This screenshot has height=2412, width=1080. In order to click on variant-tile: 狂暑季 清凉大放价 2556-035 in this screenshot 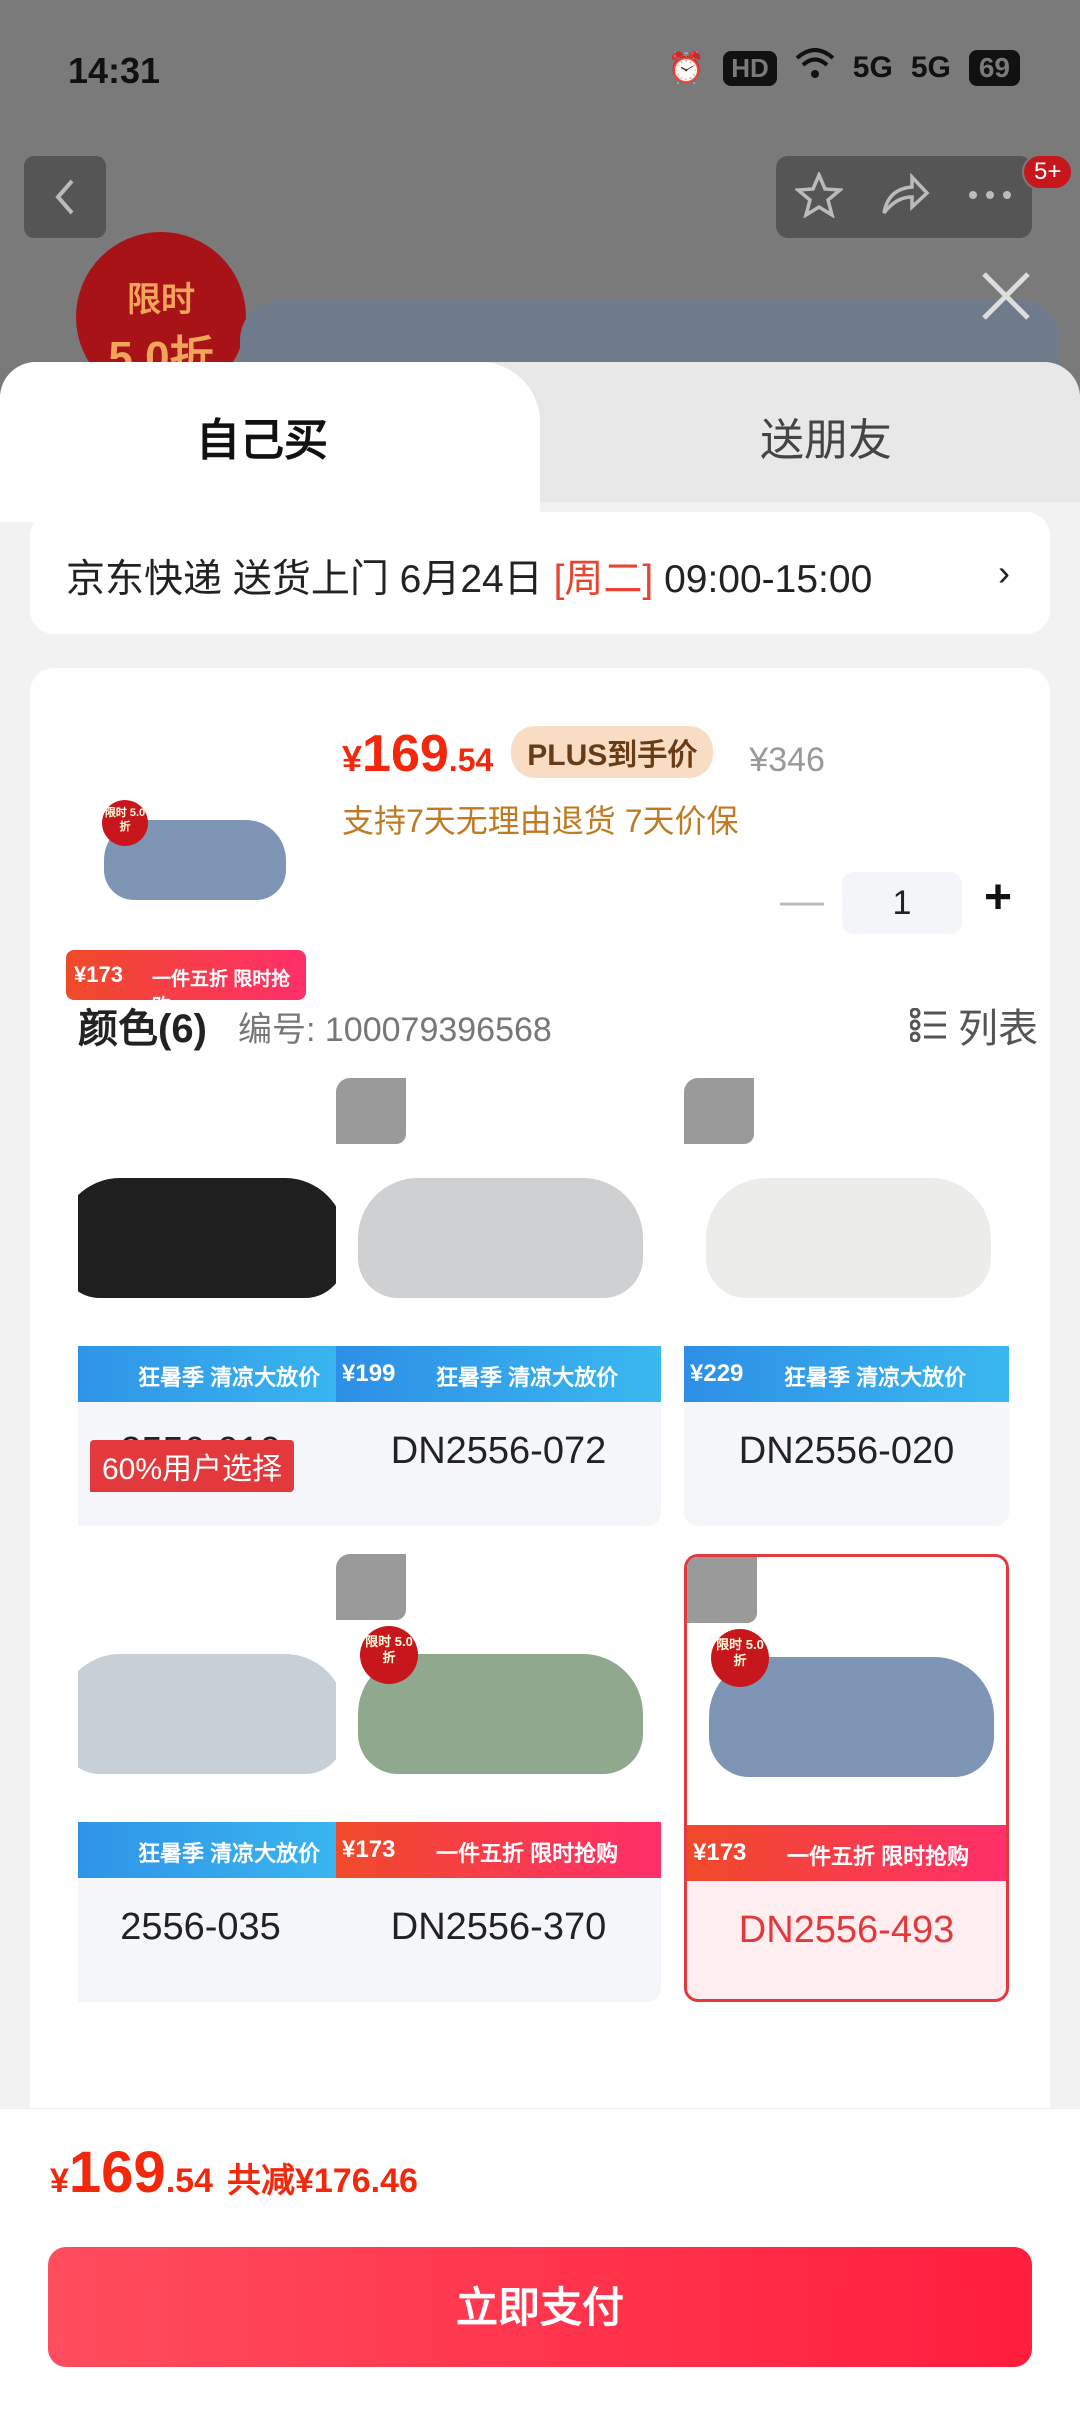, I will do `click(220, 1778)`.